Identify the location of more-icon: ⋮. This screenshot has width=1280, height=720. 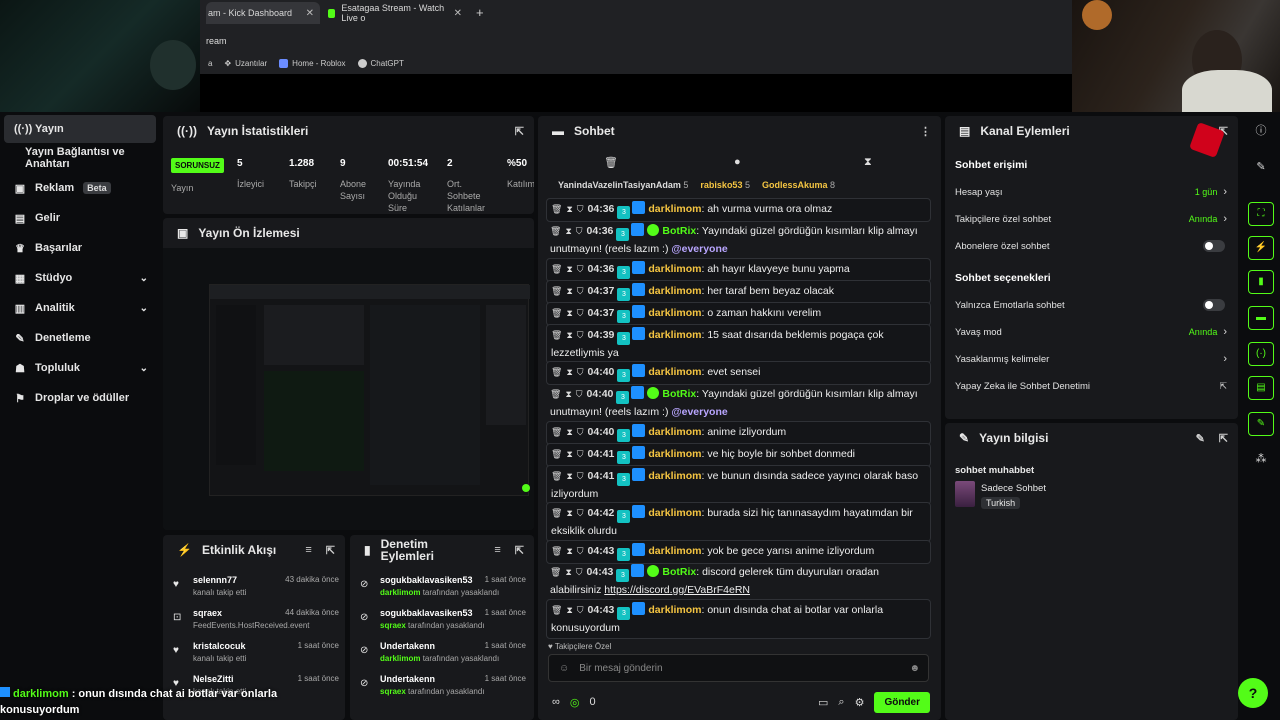
(925, 131).